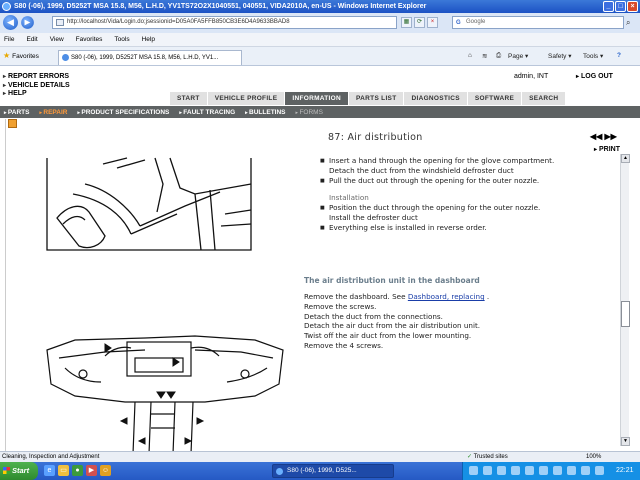  What do you see at coordinates (54, 112) in the screenshot?
I see `subnav-repair: REPAIR` at bounding box center [54, 112].